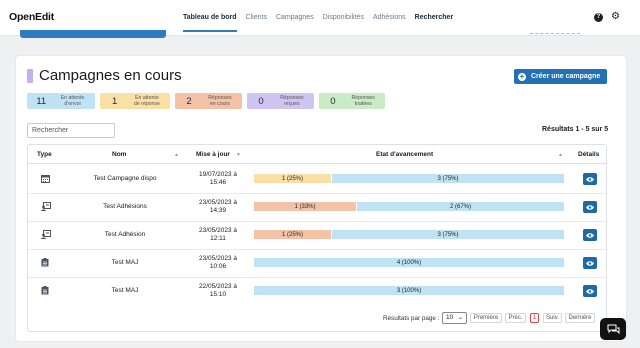  Describe the element at coordinates (256, 23) in the screenshot. I see `nav-clients: Clients` at that location.